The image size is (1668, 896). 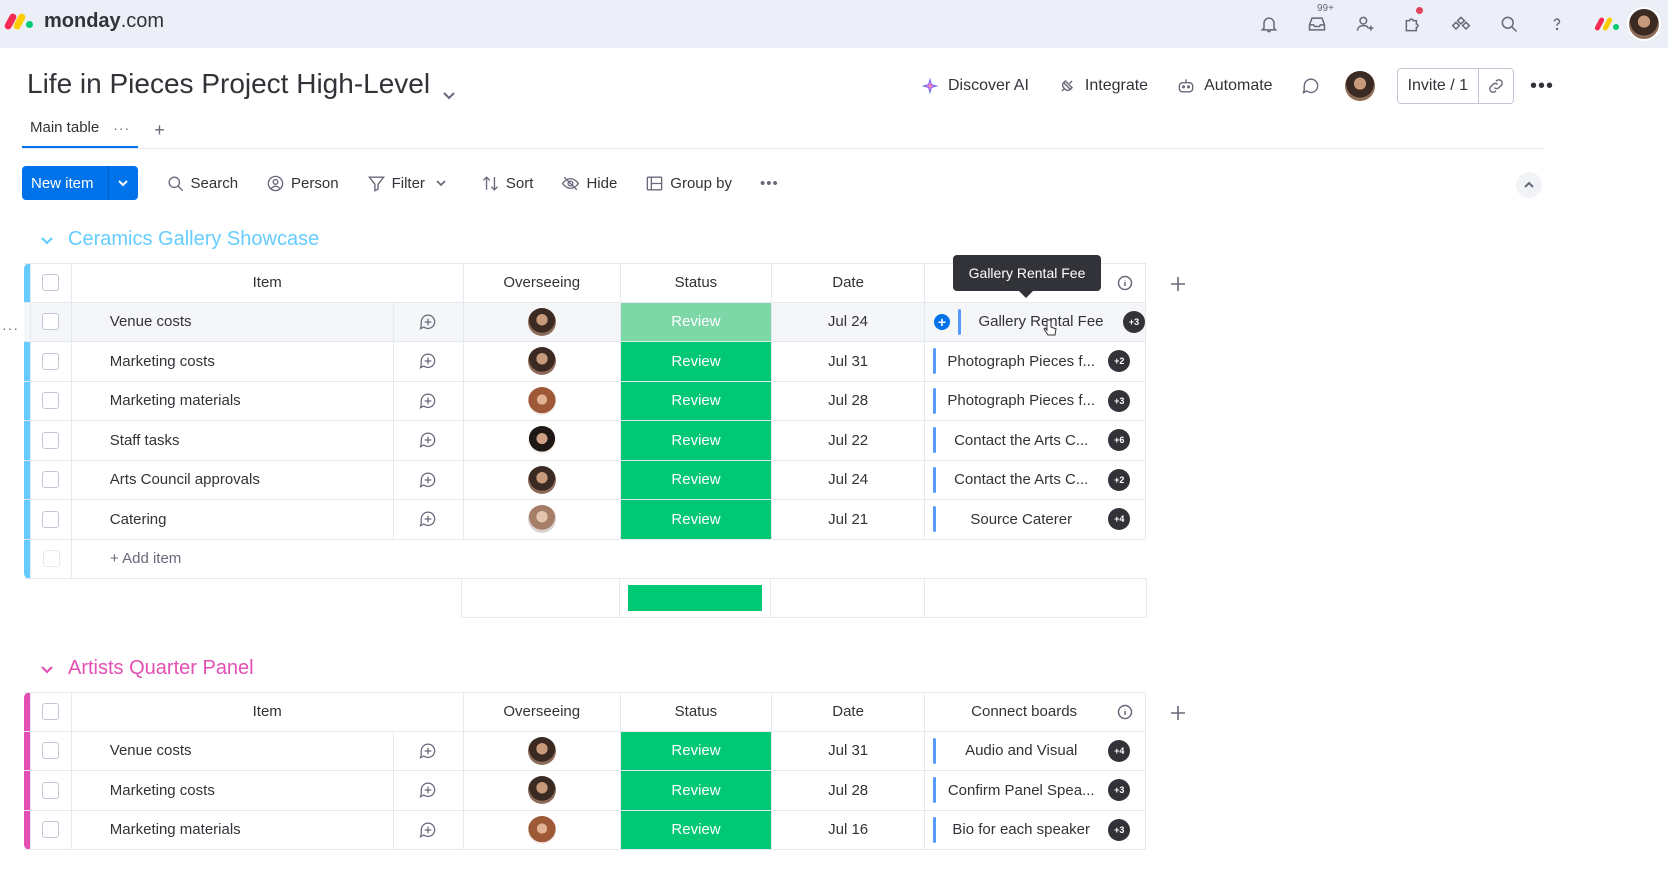 What do you see at coordinates (1035, 519) in the screenshot?
I see `connect-boards-cell: Source Caterer +4` at bounding box center [1035, 519].